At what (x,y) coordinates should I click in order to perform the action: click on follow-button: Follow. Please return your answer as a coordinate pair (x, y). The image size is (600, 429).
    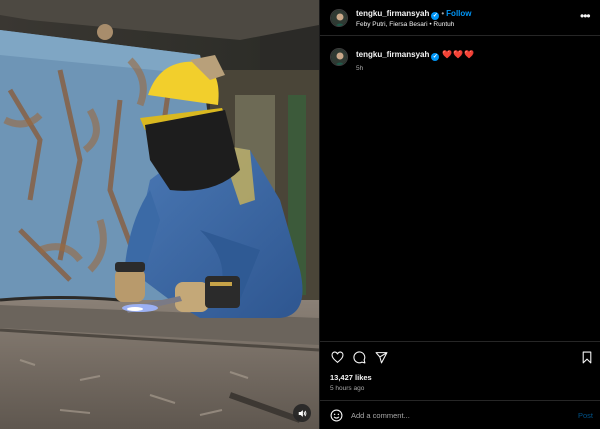
    Looking at the image, I should click on (458, 13).